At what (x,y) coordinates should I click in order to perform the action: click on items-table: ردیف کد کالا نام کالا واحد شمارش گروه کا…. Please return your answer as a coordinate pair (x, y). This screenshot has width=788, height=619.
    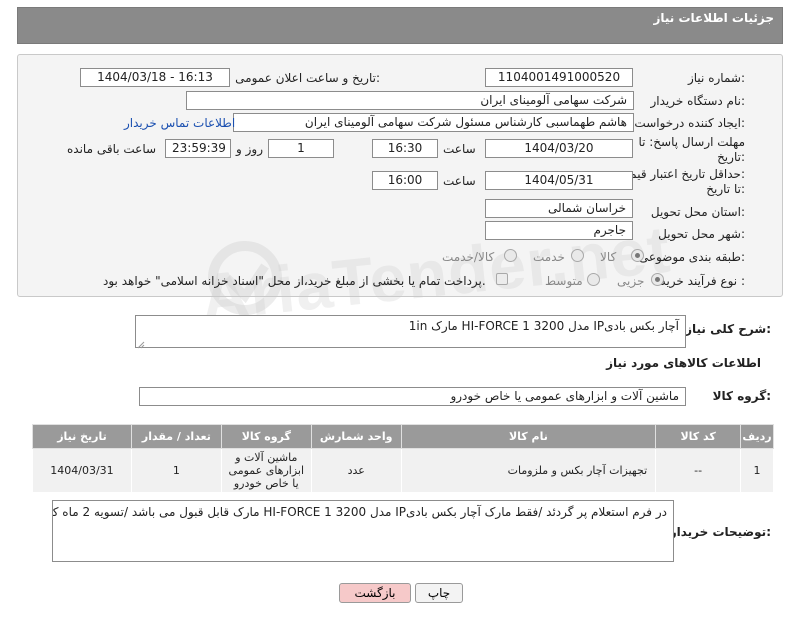
    Looking at the image, I should click on (403, 458).